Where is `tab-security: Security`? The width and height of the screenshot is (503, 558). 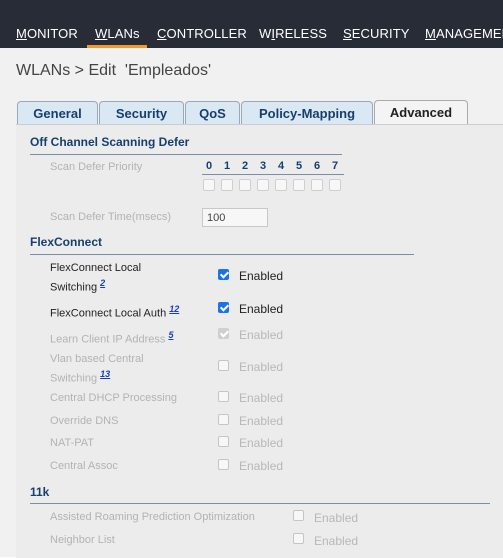
tab-security: Security is located at coordinates (141, 112).